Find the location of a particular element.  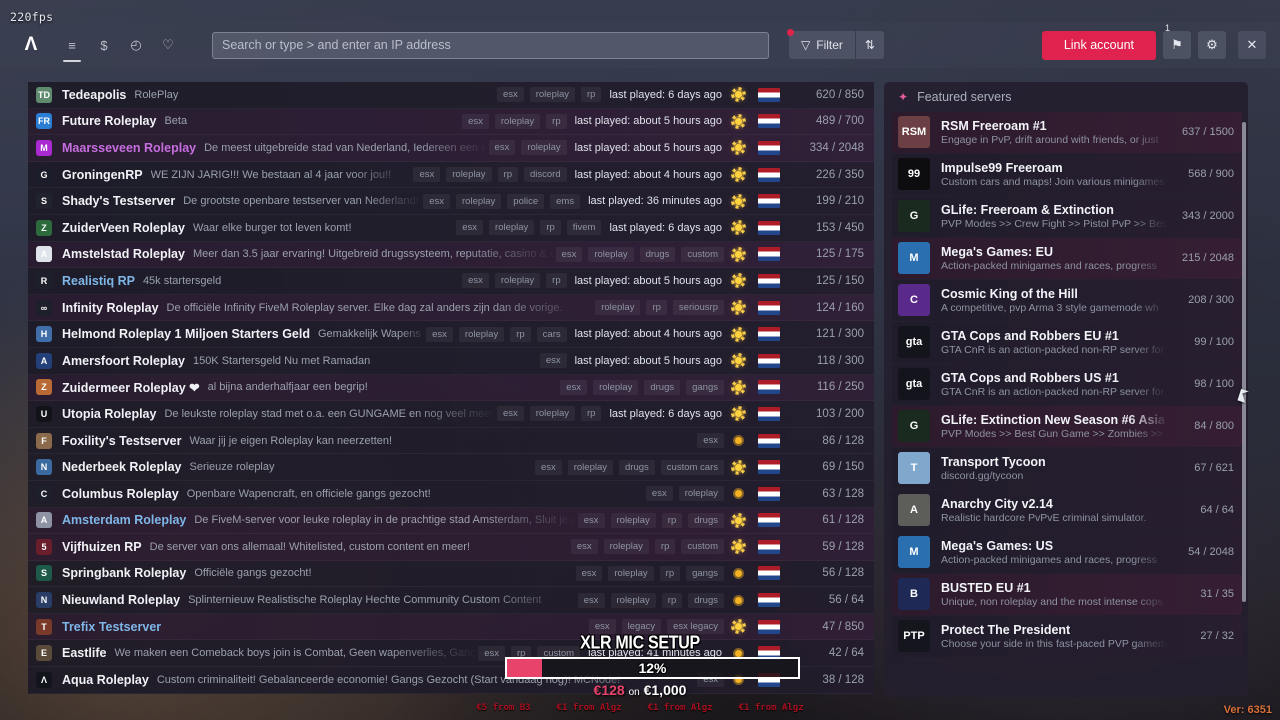

link-account-button: Link account is located at coordinates (1098, 45).